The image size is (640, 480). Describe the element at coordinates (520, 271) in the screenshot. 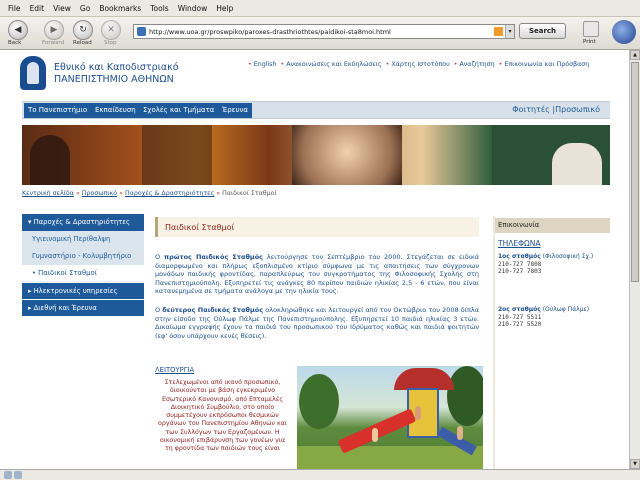

I see `station1-phone-2: 210-727 7803` at that location.